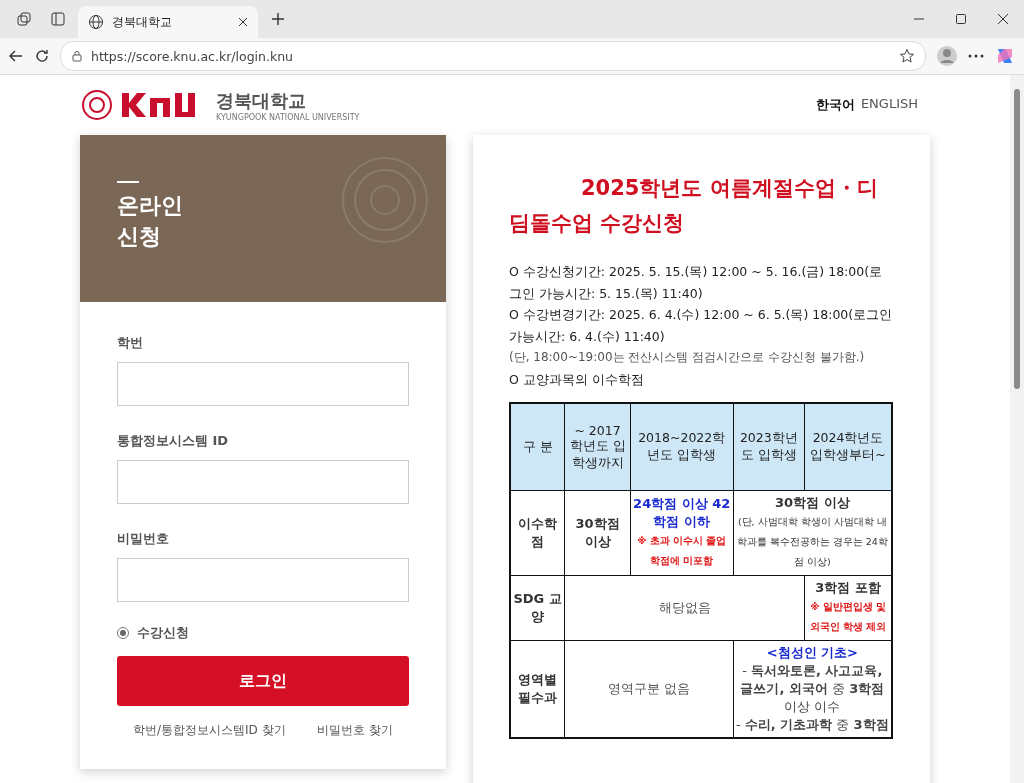 The width and height of the screenshot is (1024, 783). What do you see at coordinates (907, 56) in the screenshot?
I see `star-icon` at bounding box center [907, 56].